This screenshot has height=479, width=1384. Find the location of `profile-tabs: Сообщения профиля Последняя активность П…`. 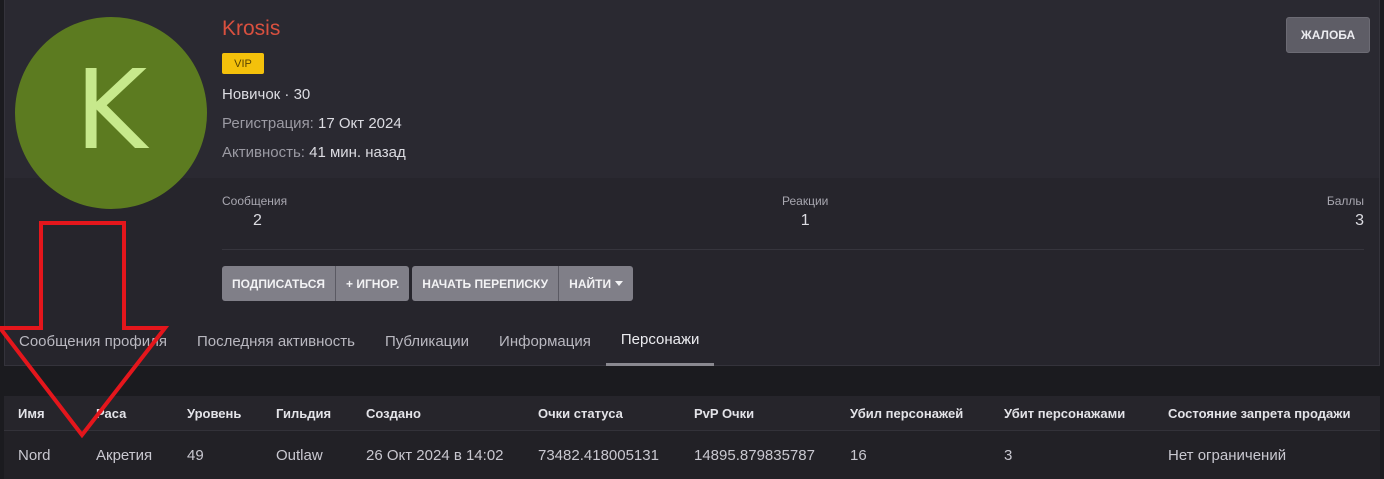

profile-tabs: Сообщения профиля Последняя активность П… is located at coordinates (359, 341).